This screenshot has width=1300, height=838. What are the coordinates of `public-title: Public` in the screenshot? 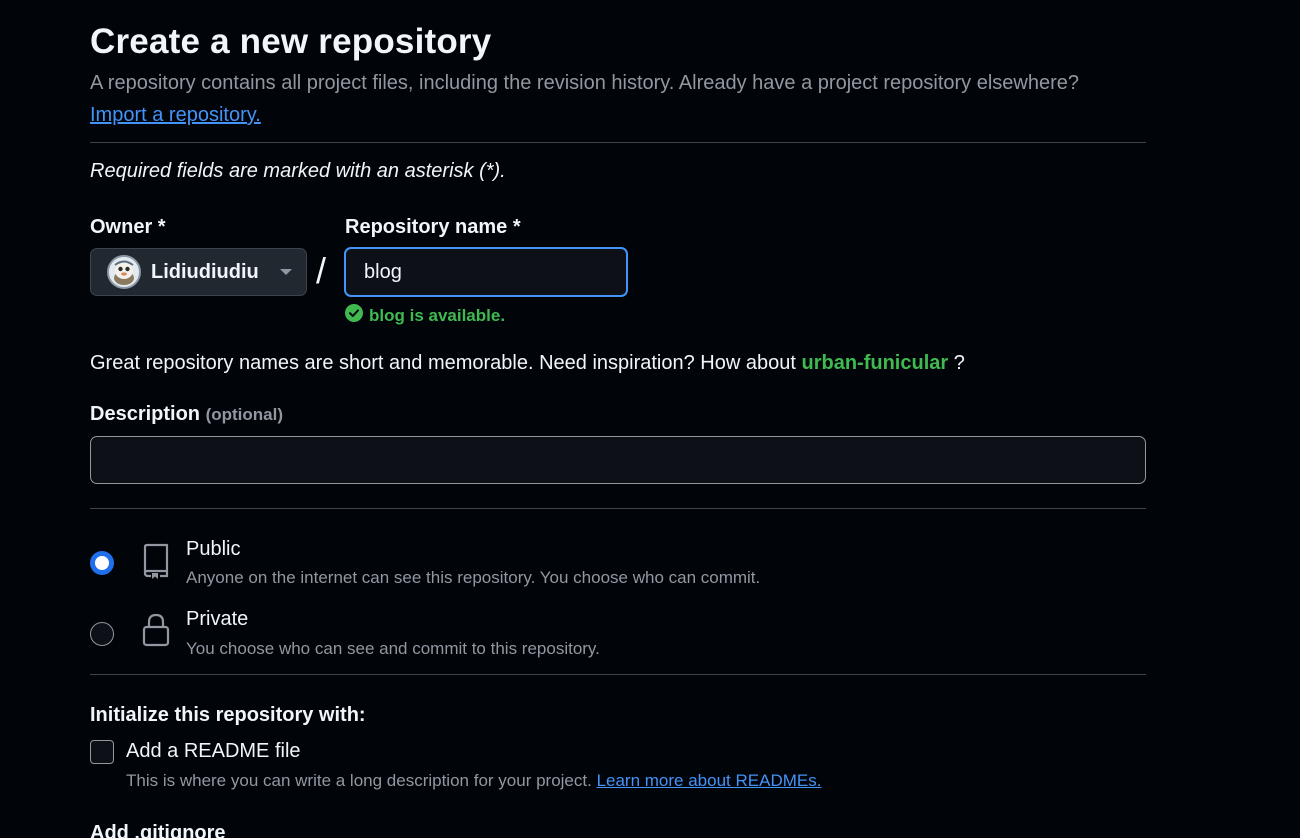 It's located at (213, 549).